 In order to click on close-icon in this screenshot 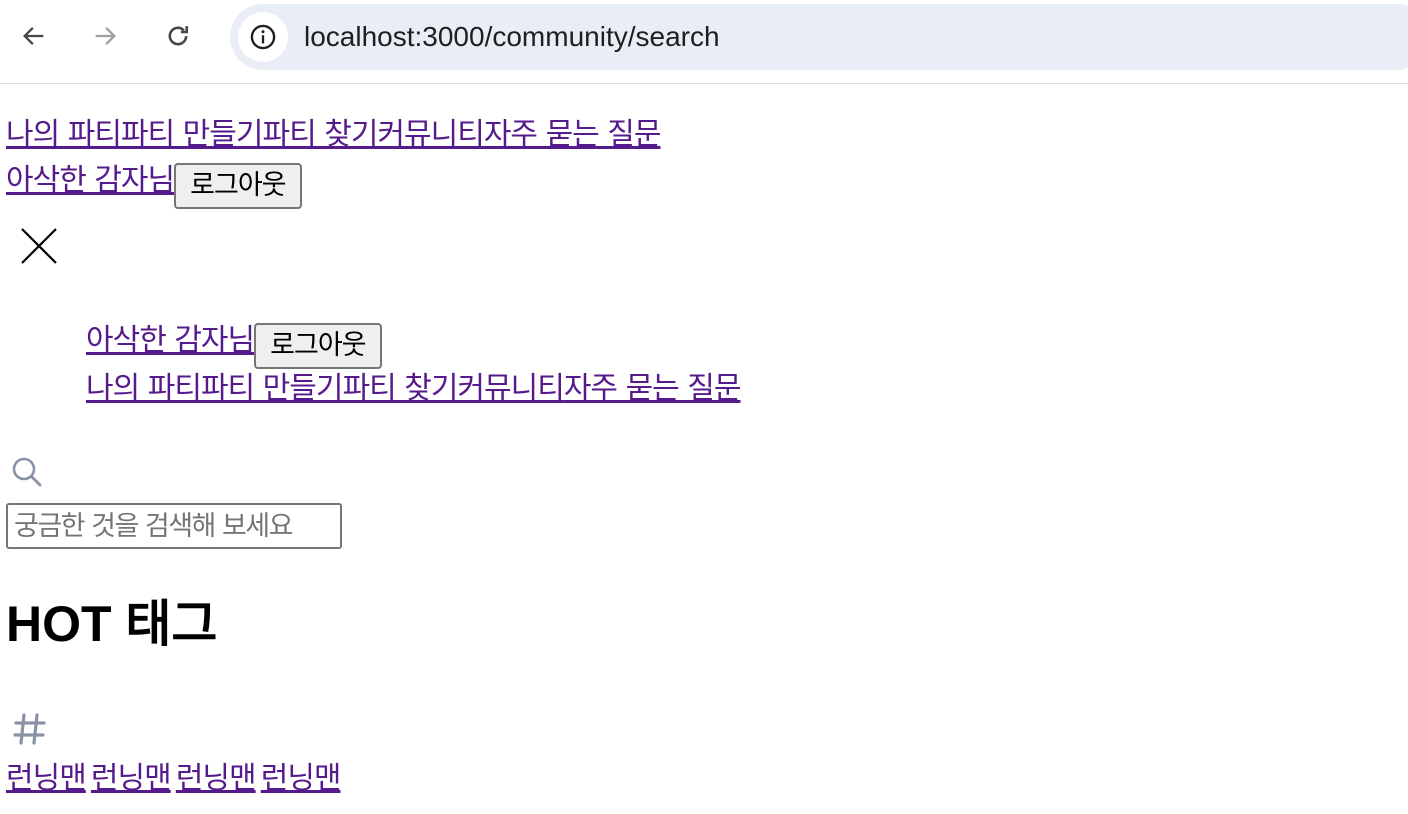, I will do `click(39, 246)`.